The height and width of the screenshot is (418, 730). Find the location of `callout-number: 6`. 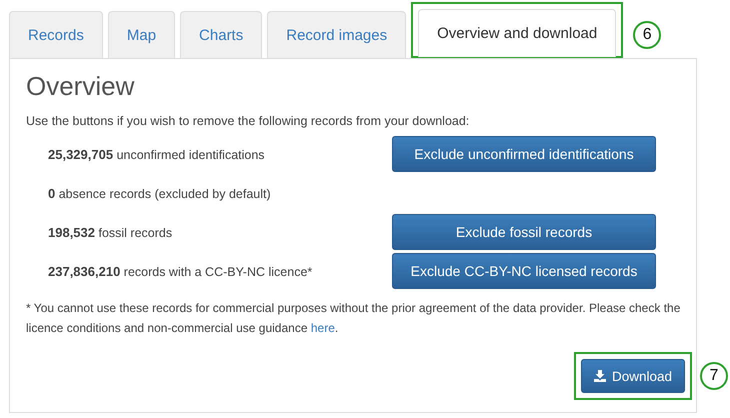

callout-number: 6 is located at coordinates (647, 35).